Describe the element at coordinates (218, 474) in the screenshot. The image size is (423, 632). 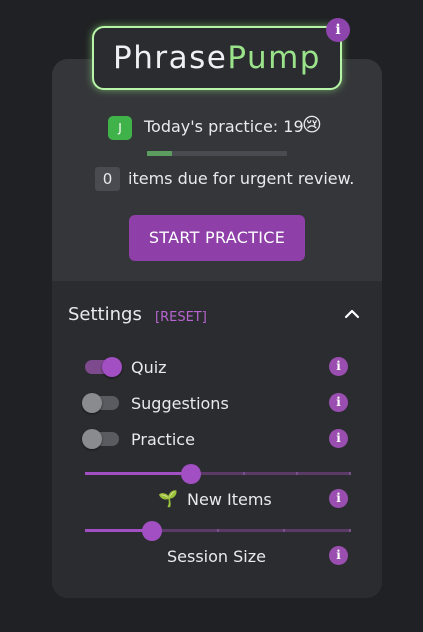
I see `new-items-slider` at that location.